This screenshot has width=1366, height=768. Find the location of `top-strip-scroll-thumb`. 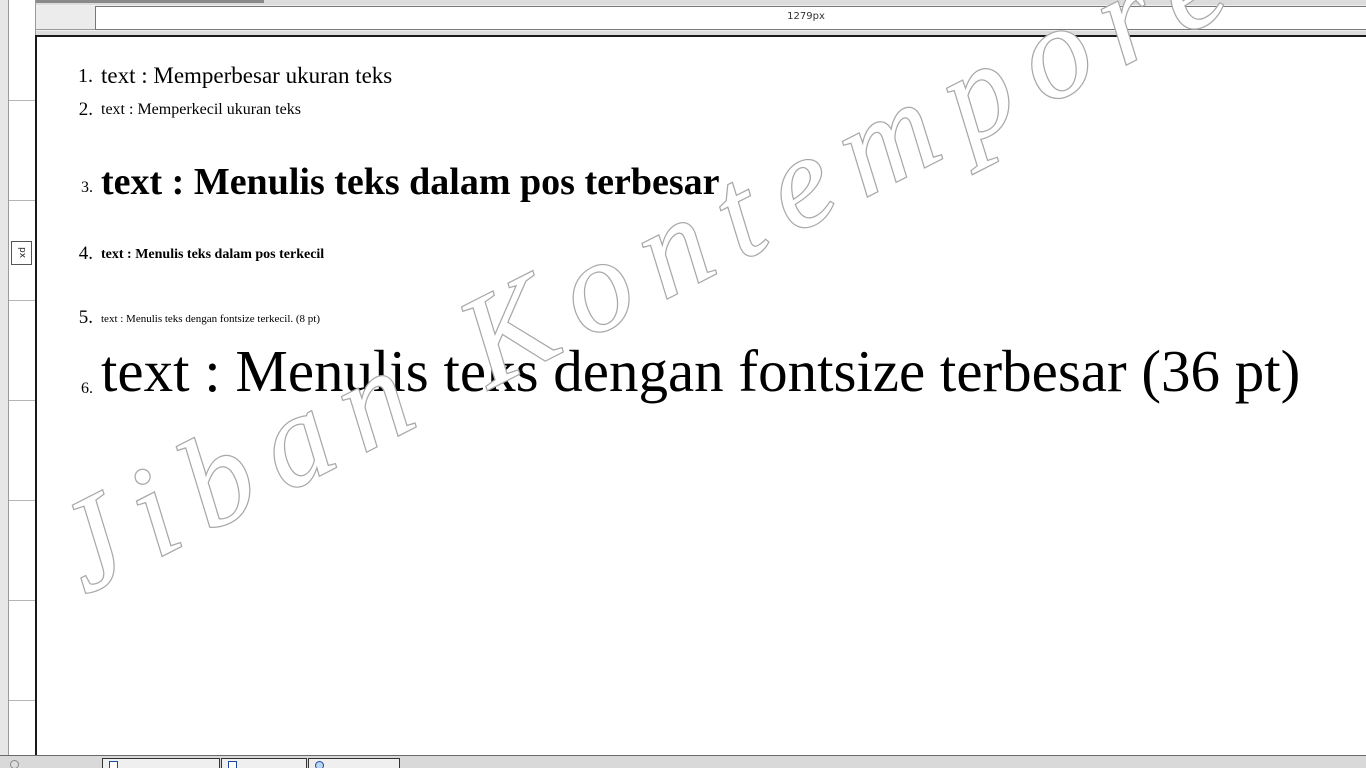

top-strip-scroll-thumb is located at coordinates (136, 1).